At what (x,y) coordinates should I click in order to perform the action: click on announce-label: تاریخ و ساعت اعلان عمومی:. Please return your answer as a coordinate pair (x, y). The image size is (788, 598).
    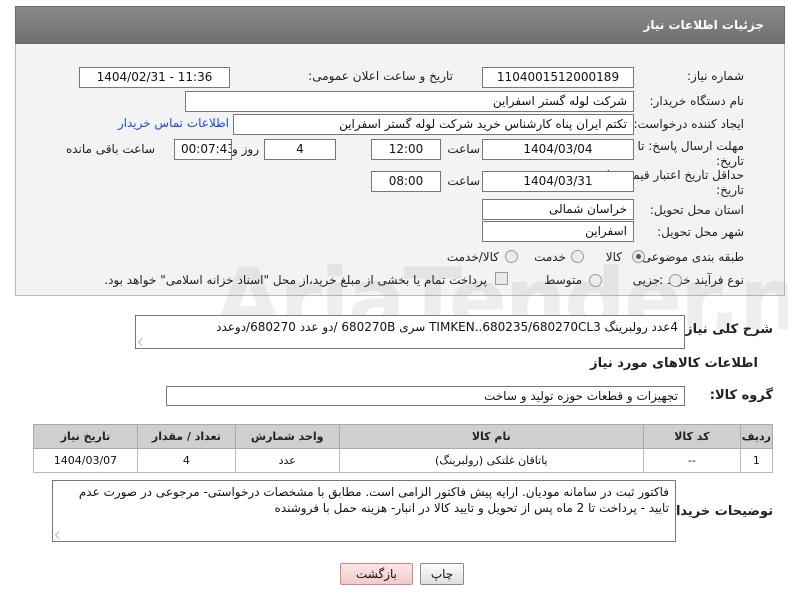
    Looking at the image, I should click on (380, 76).